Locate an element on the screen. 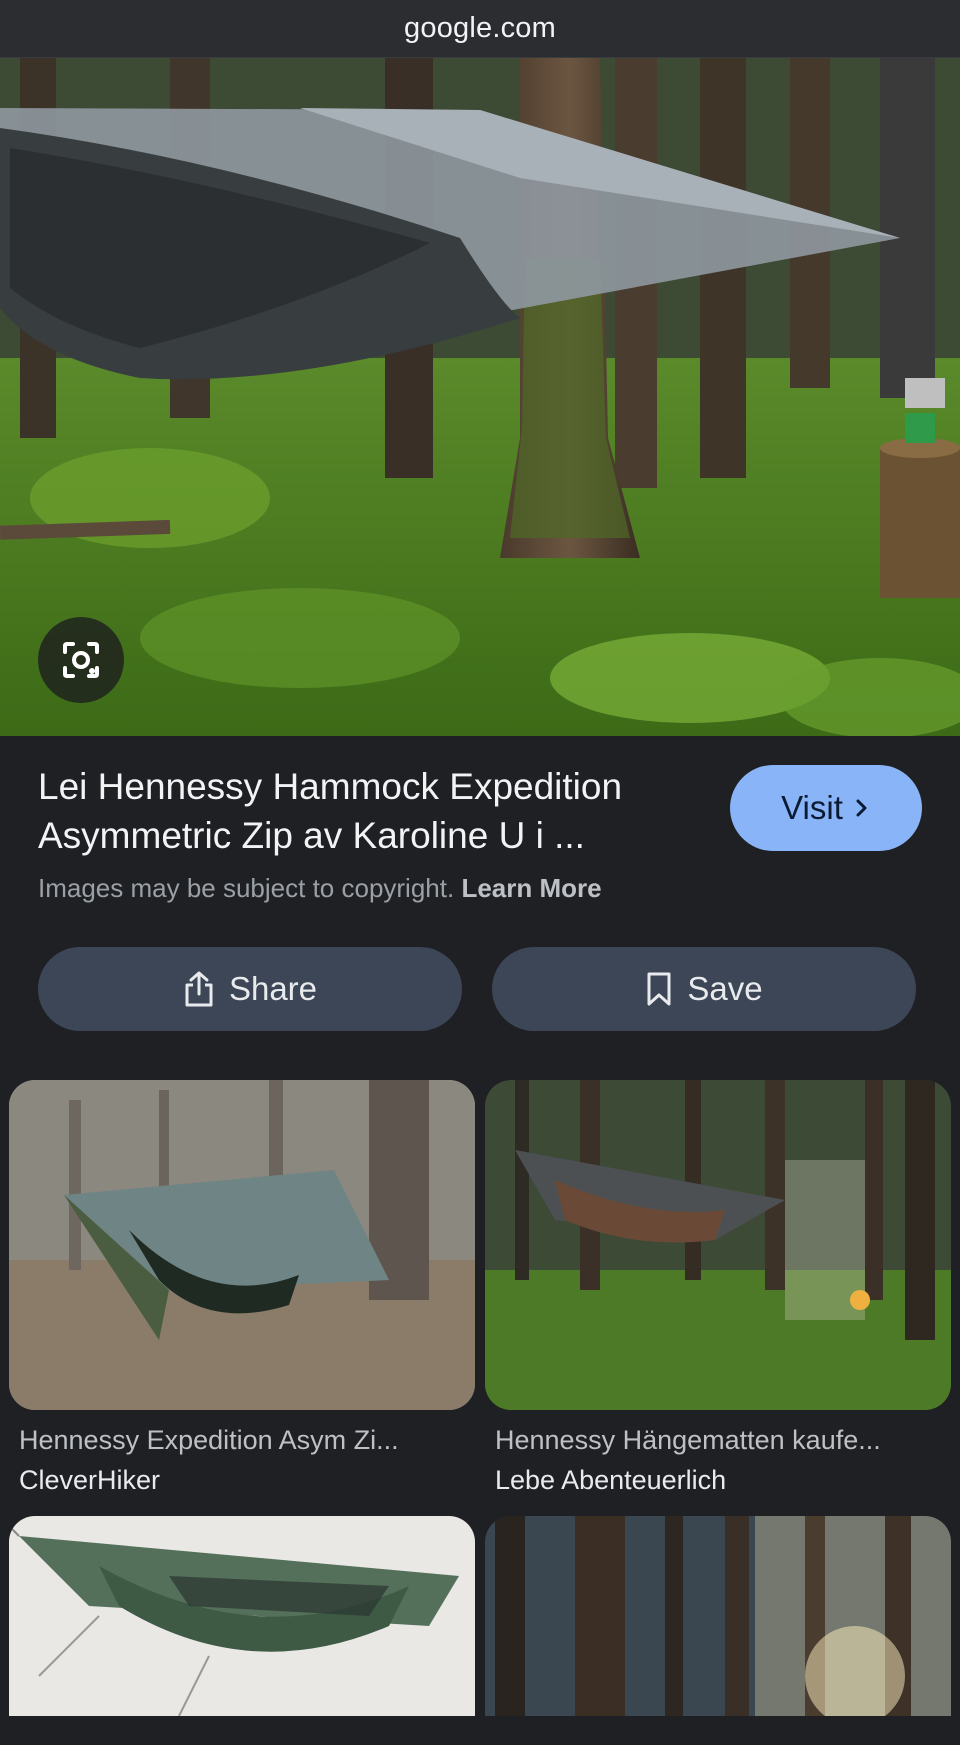 This screenshot has width=960, height=1745. visit-button: Visit is located at coordinates (826, 808).